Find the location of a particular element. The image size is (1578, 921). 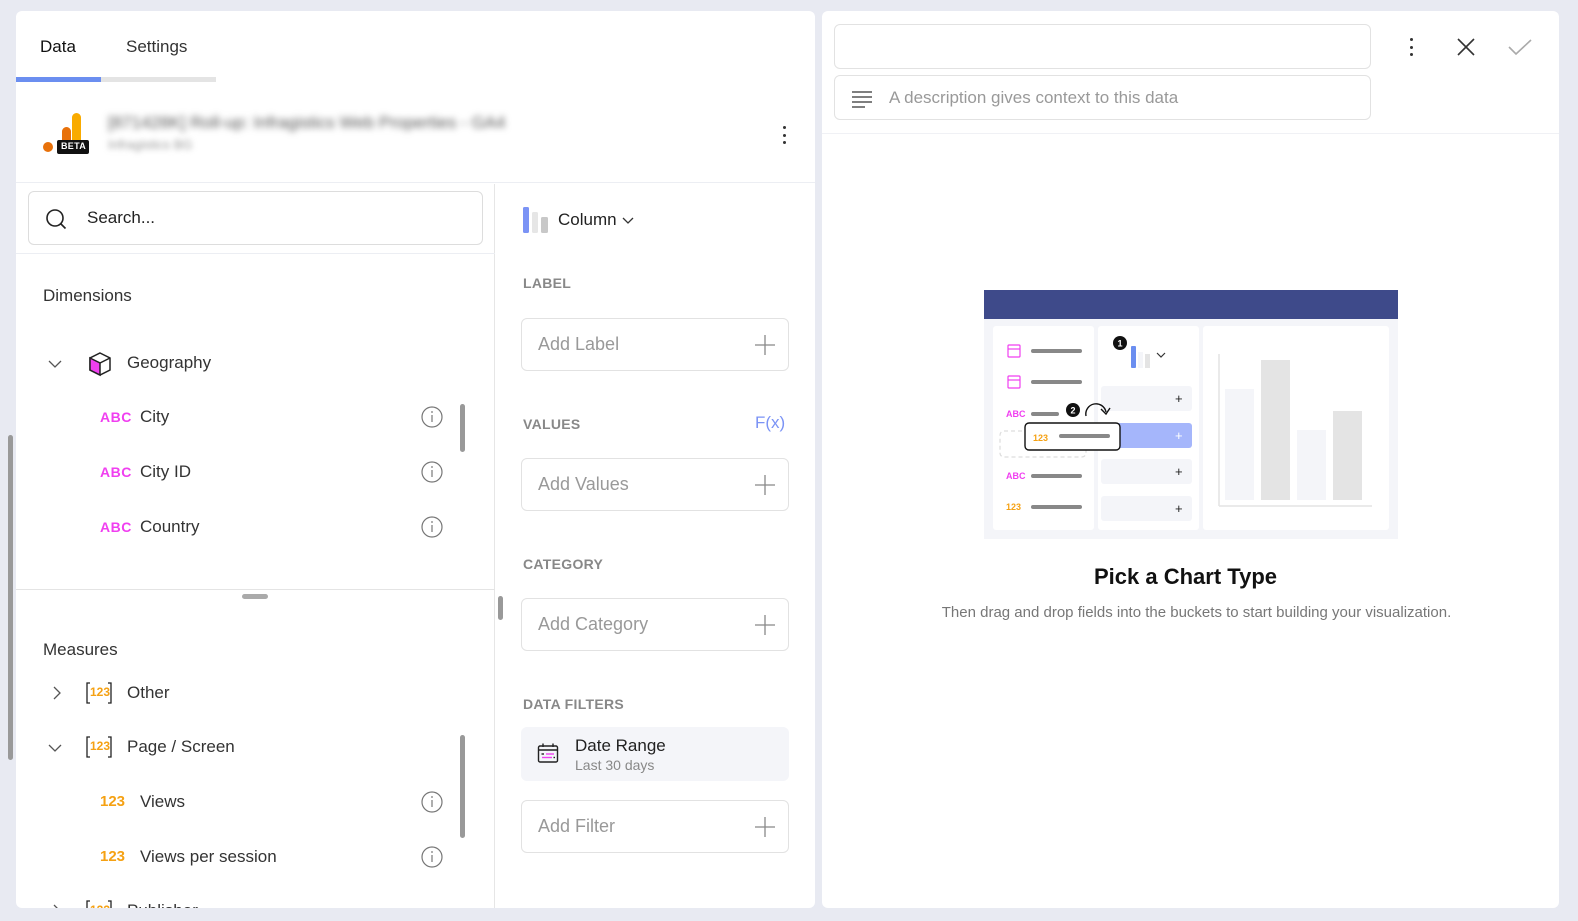

chart-type-selector: Column is located at coordinates (578, 220).